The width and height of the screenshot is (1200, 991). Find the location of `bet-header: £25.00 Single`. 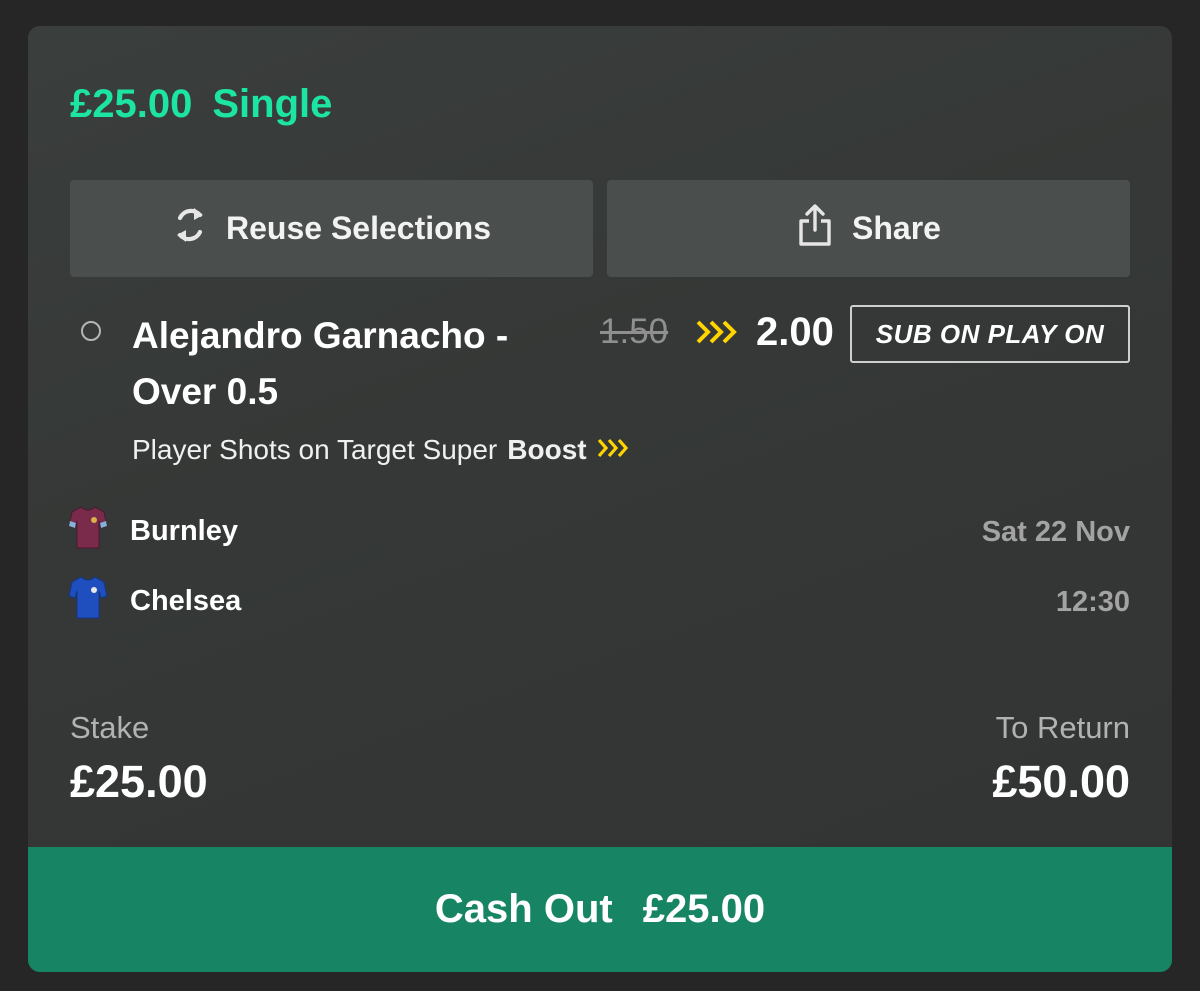

bet-header: £25.00 Single is located at coordinates (201, 104).